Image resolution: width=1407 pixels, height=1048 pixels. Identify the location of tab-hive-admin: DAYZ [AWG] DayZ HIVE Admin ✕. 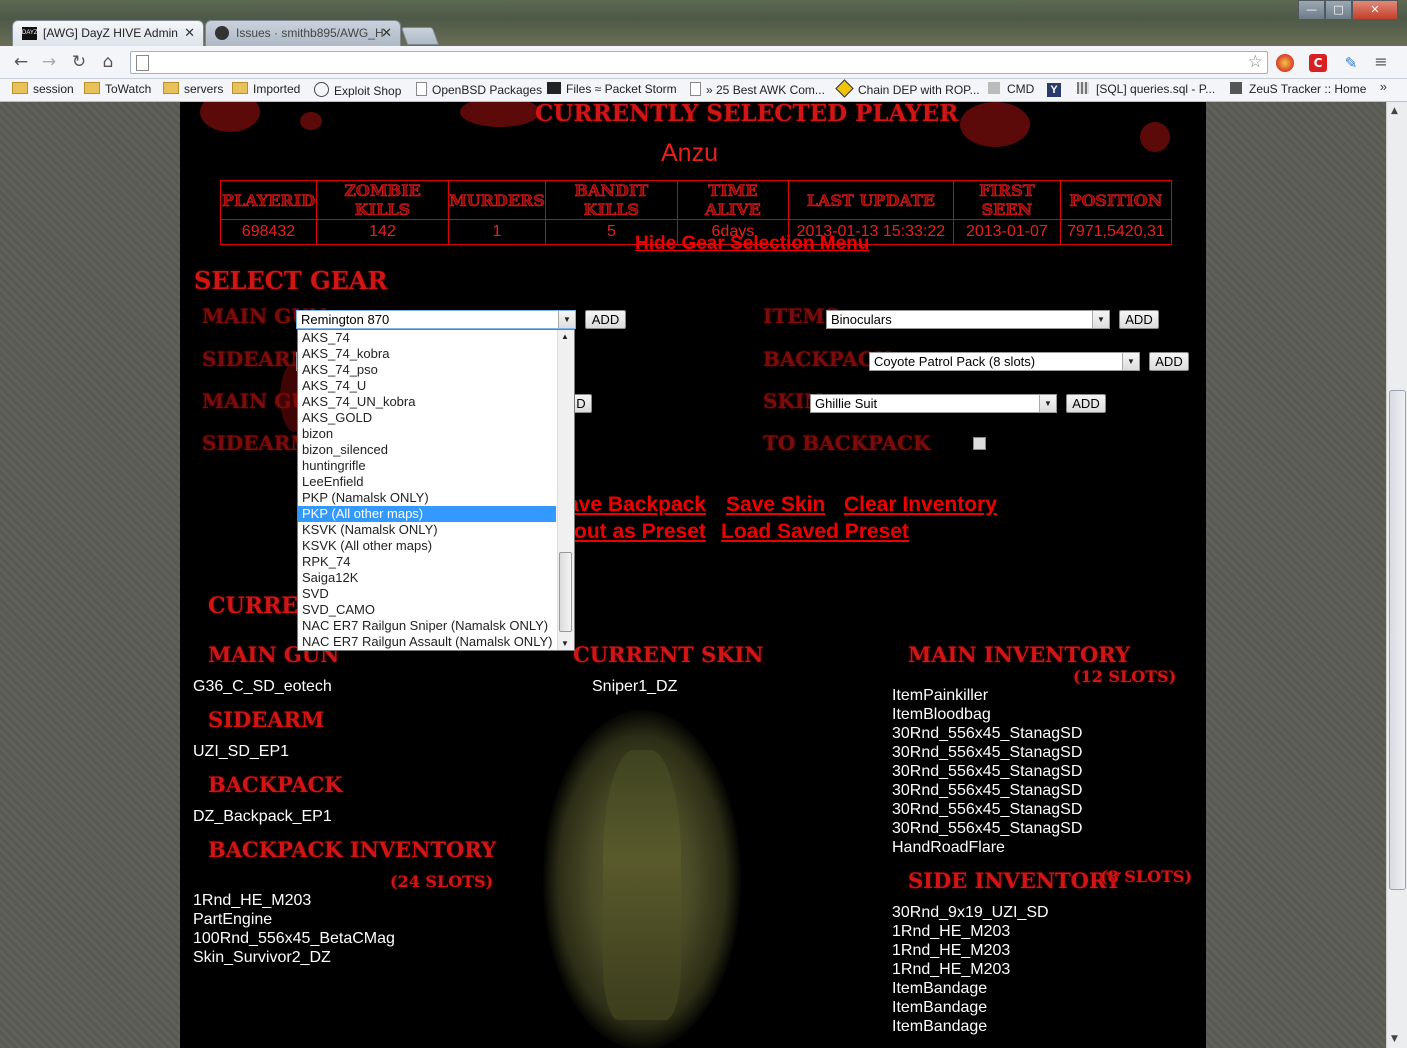
(108, 33).